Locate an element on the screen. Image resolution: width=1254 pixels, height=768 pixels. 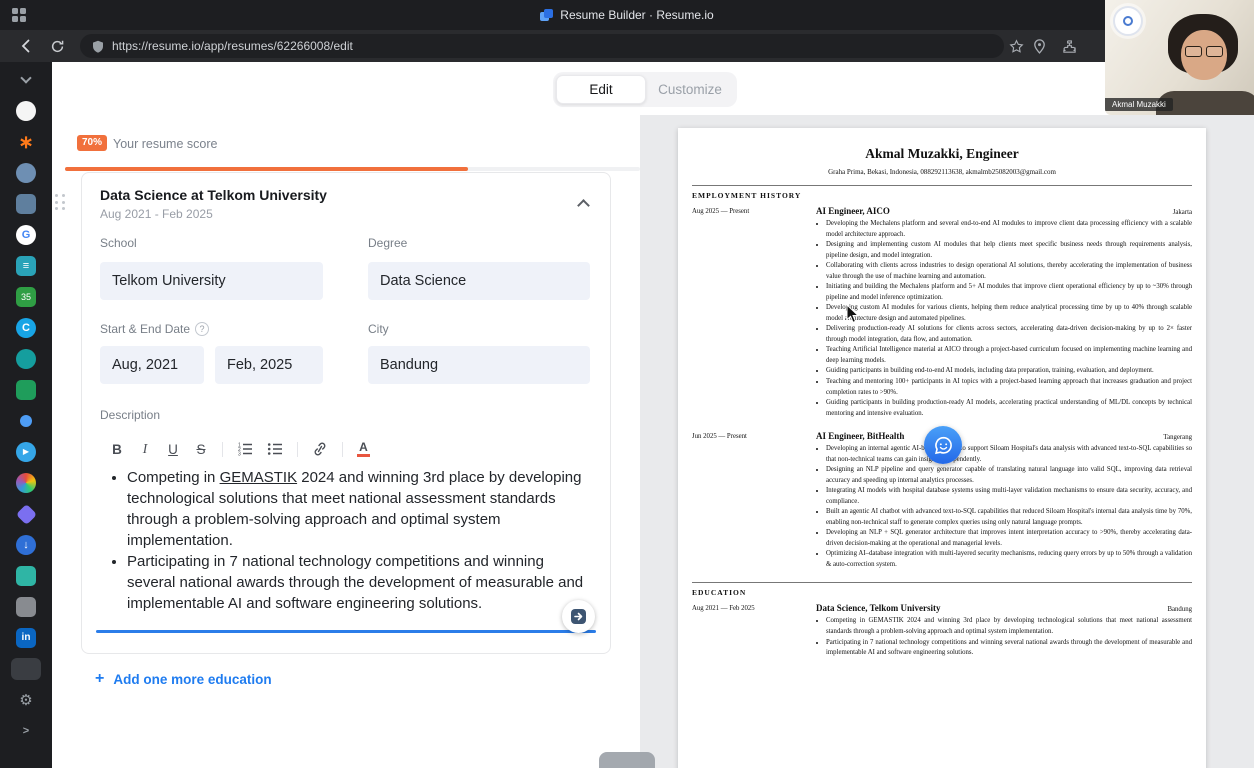
chevron-right-icon-glyph: > is located at coordinates (26, 730).